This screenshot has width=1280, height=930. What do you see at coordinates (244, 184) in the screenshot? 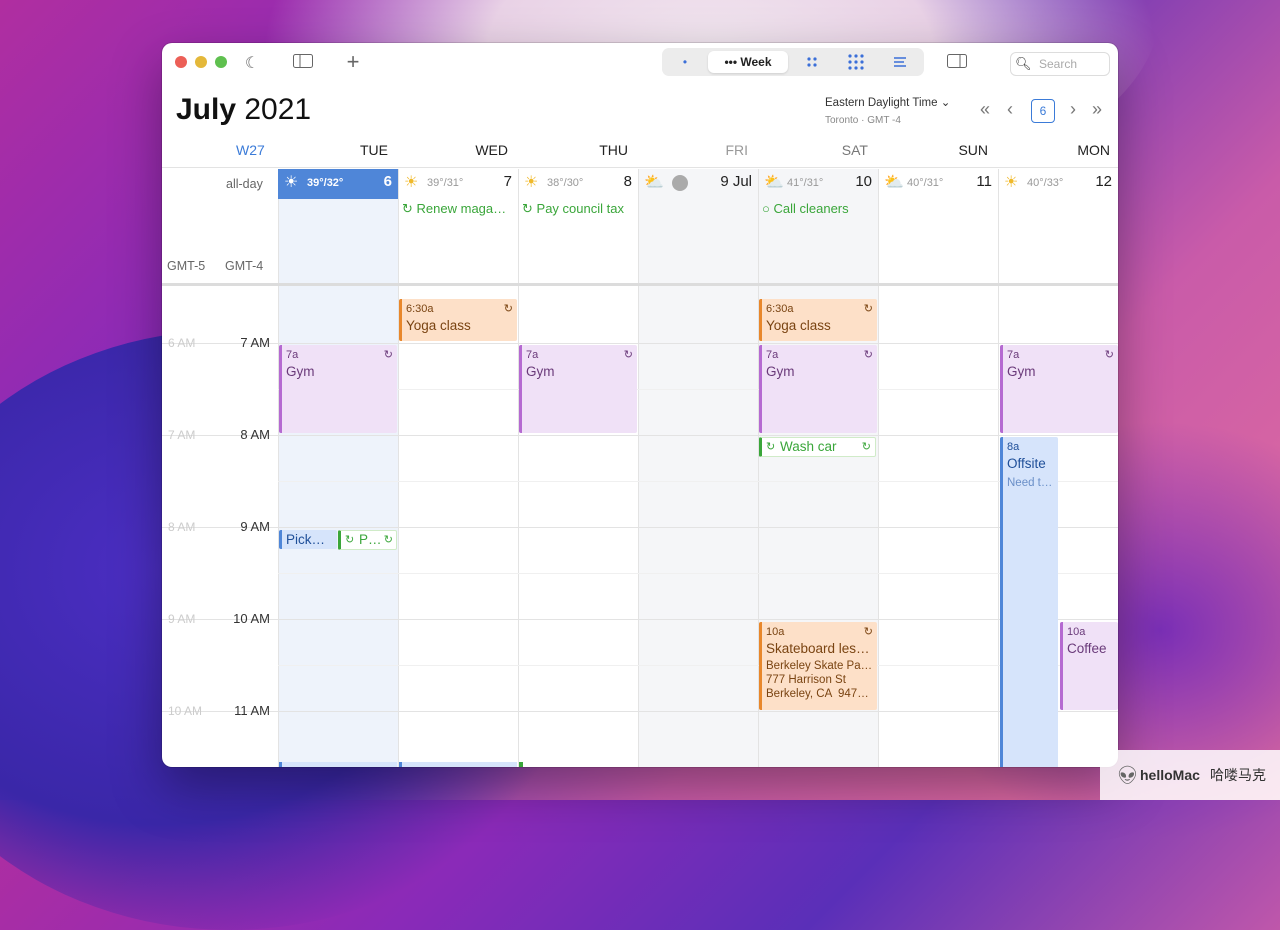
I see `all-day-label: all-day` at bounding box center [244, 184].